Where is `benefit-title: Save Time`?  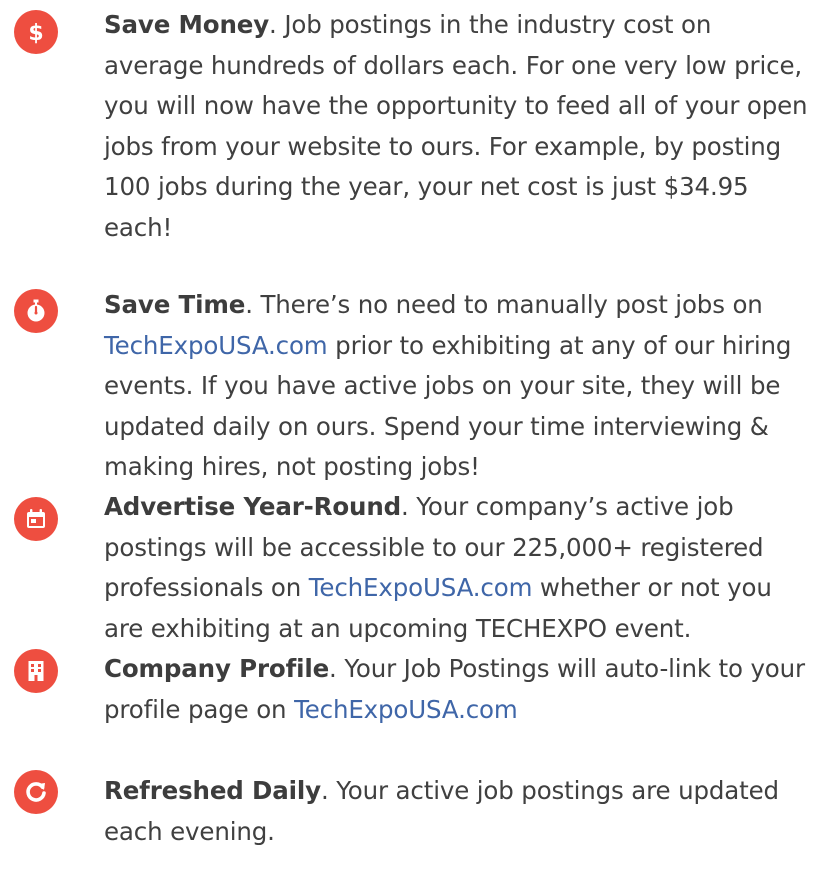
benefit-title: Save Time is located at coordinates (175, 304).